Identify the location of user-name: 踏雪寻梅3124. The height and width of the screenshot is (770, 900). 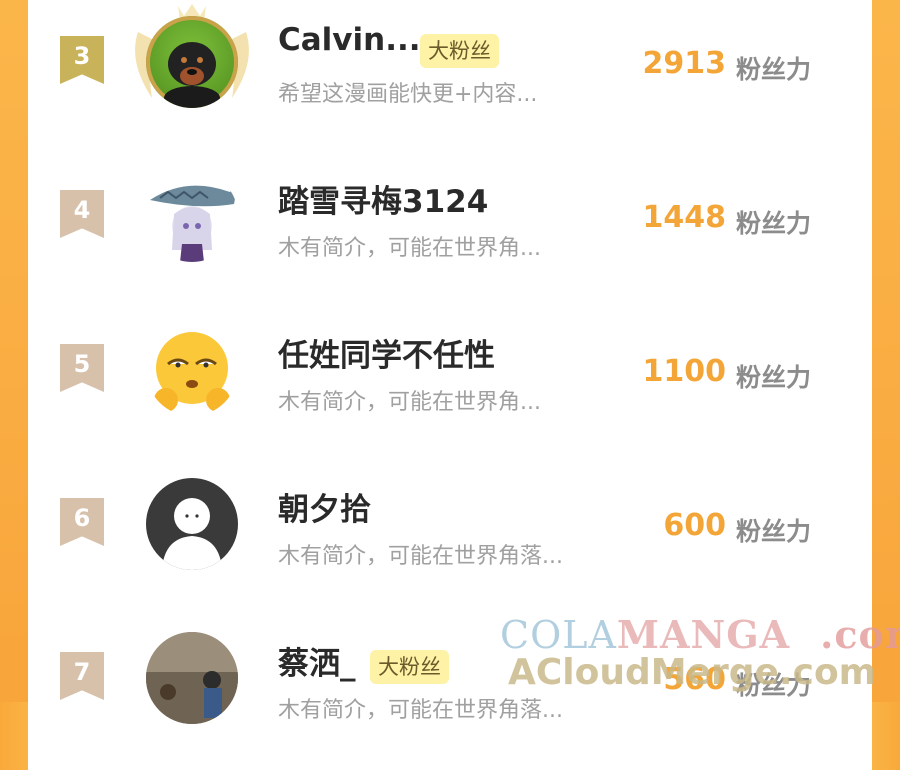
(383, 198).